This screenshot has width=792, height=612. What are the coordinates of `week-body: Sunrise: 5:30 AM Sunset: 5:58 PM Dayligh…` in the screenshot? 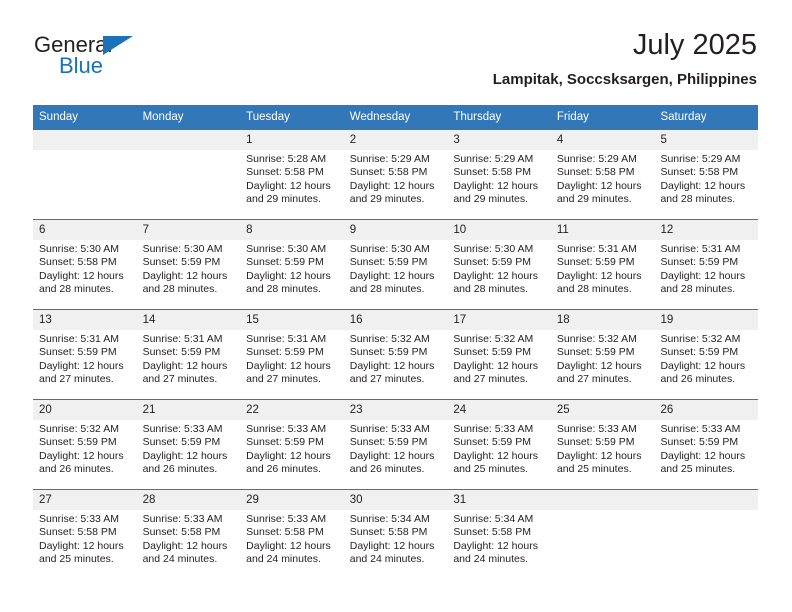 It's located at (395, 274).